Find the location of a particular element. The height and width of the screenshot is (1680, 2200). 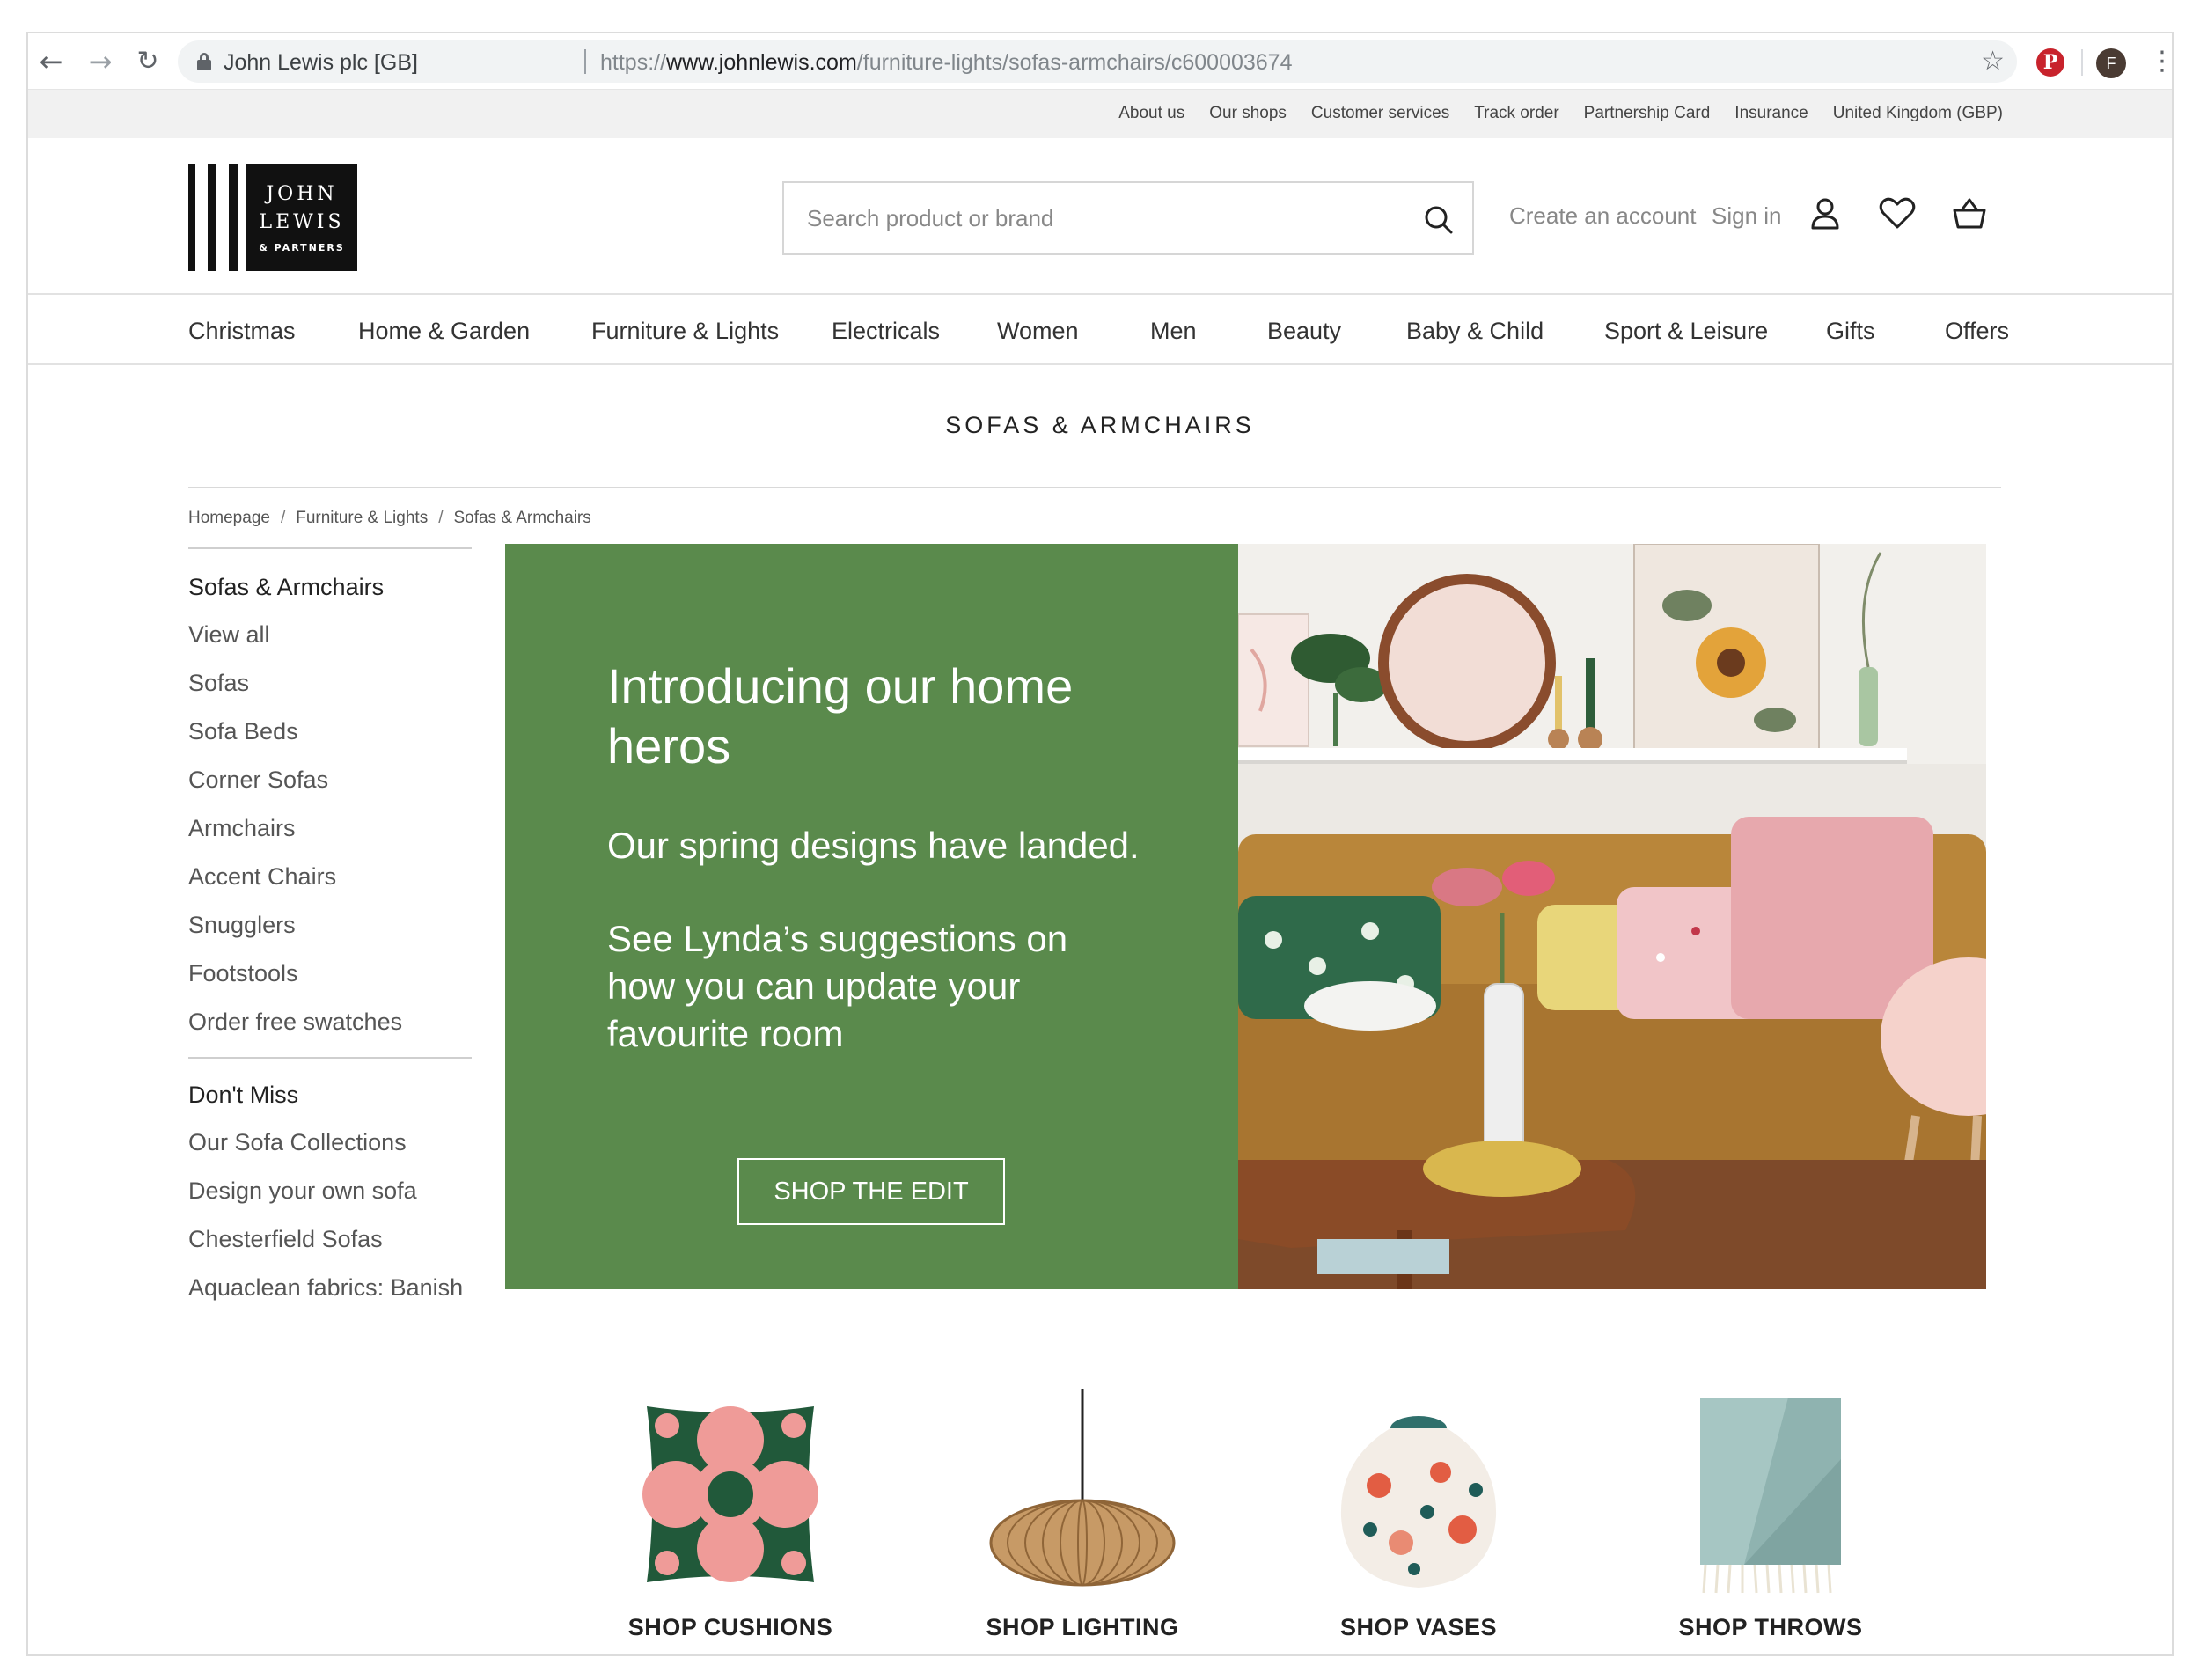

account-icon is located at coordinates (1825, 213).